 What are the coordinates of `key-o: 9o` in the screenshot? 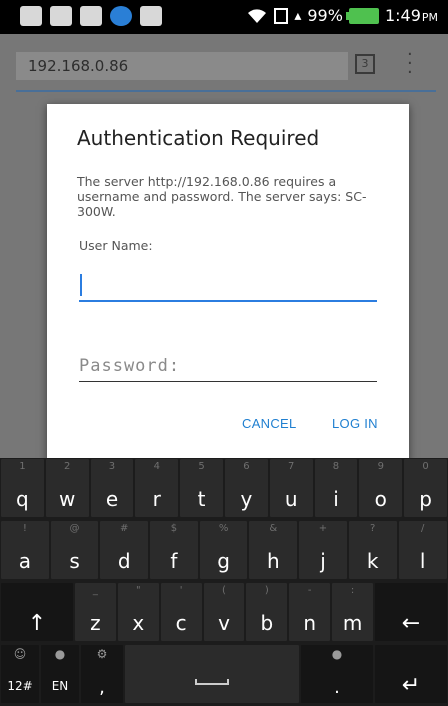 It's located at (381, 488).